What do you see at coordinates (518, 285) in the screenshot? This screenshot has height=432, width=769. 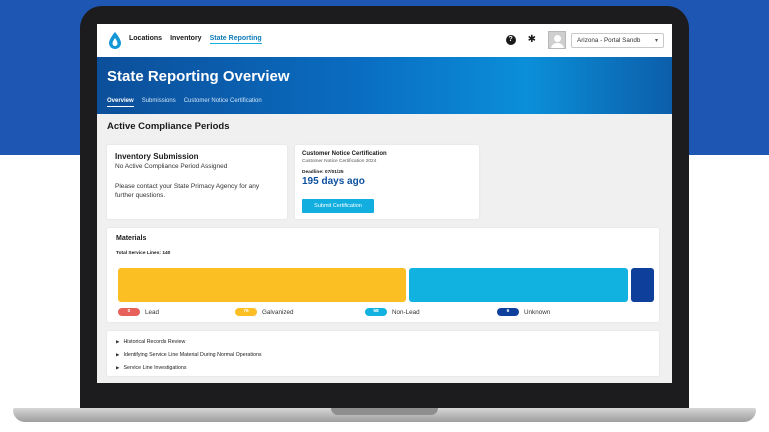 I see `bar-non-lead` at bounding box center [518, 285].